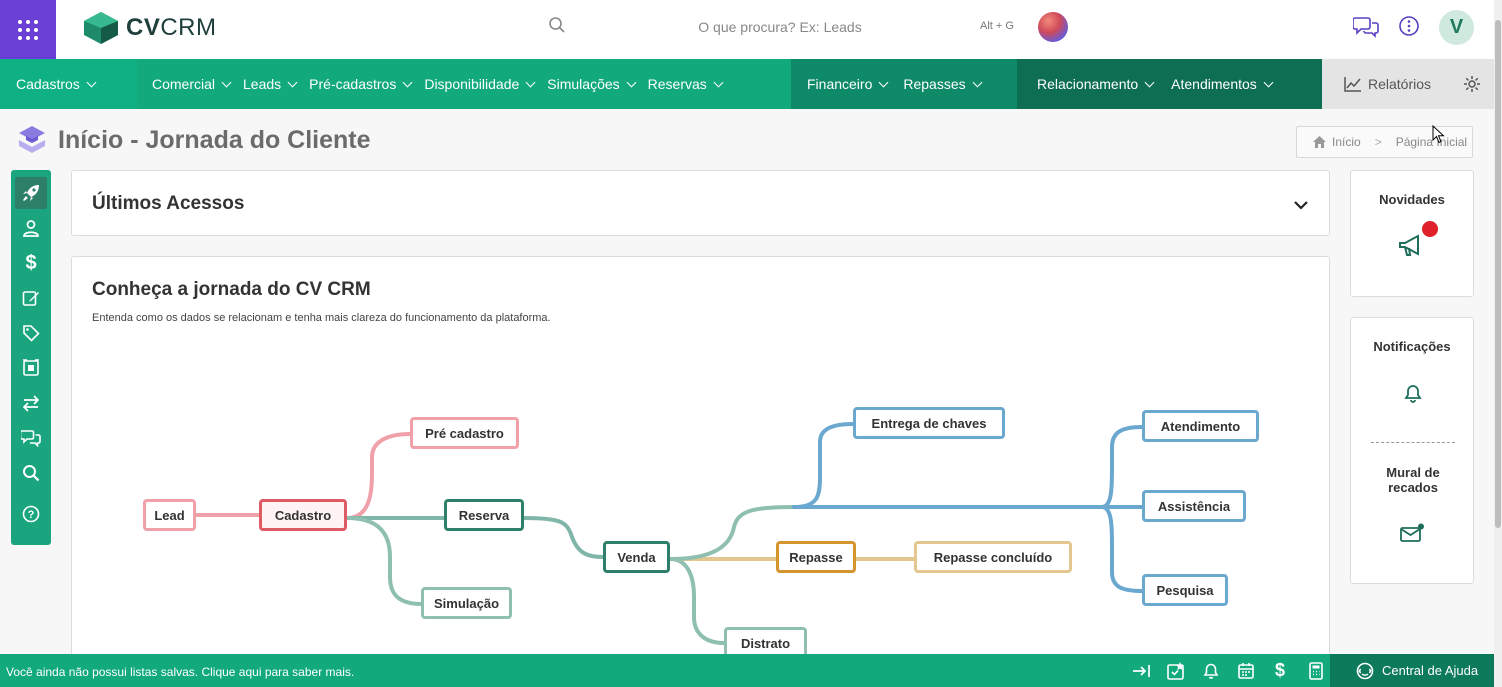 This screenshot has width=1502, height=687. What do you see at coordinates (56, 84) in the screenshot?
I see `nav-cadastros: Cadastros` at bounding box center [56, 84].